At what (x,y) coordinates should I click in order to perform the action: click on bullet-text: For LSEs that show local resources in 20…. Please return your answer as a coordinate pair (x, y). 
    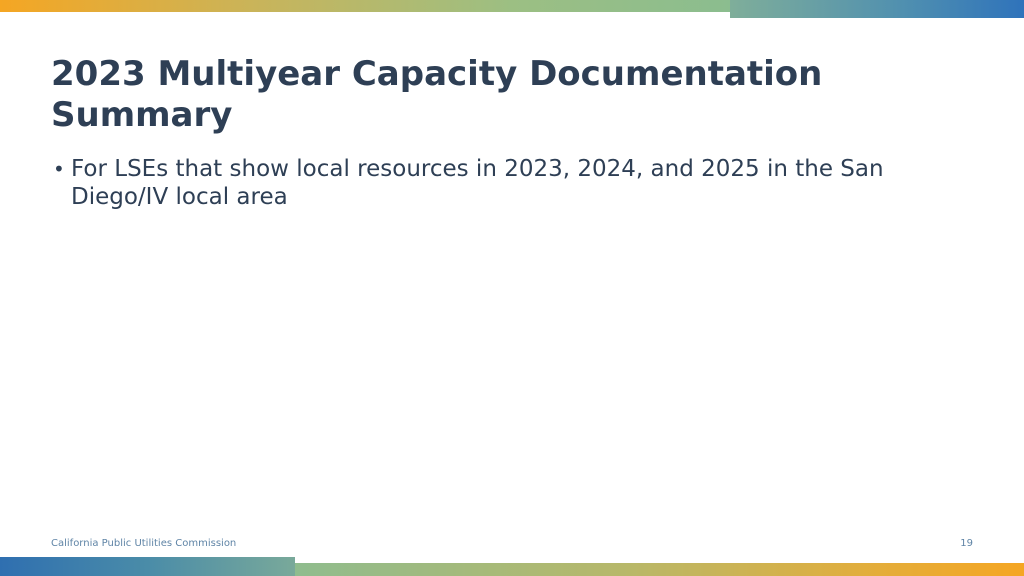
    Looking at the image, I should click on (477, 183).